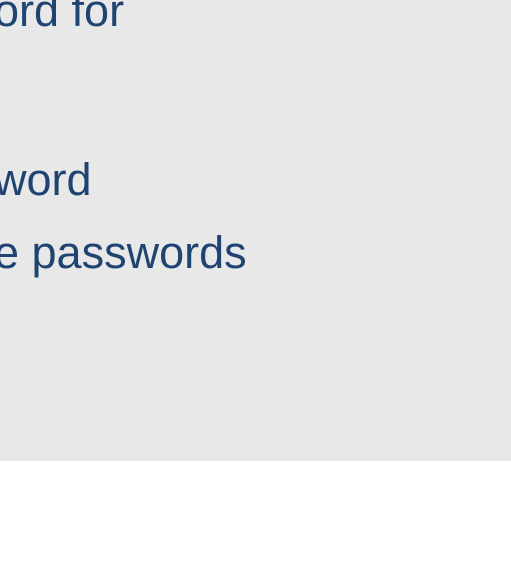  Describe the element at coordinates (62, 16) in the screenshot. I see `menu-item-password-for: ord for` at that location.